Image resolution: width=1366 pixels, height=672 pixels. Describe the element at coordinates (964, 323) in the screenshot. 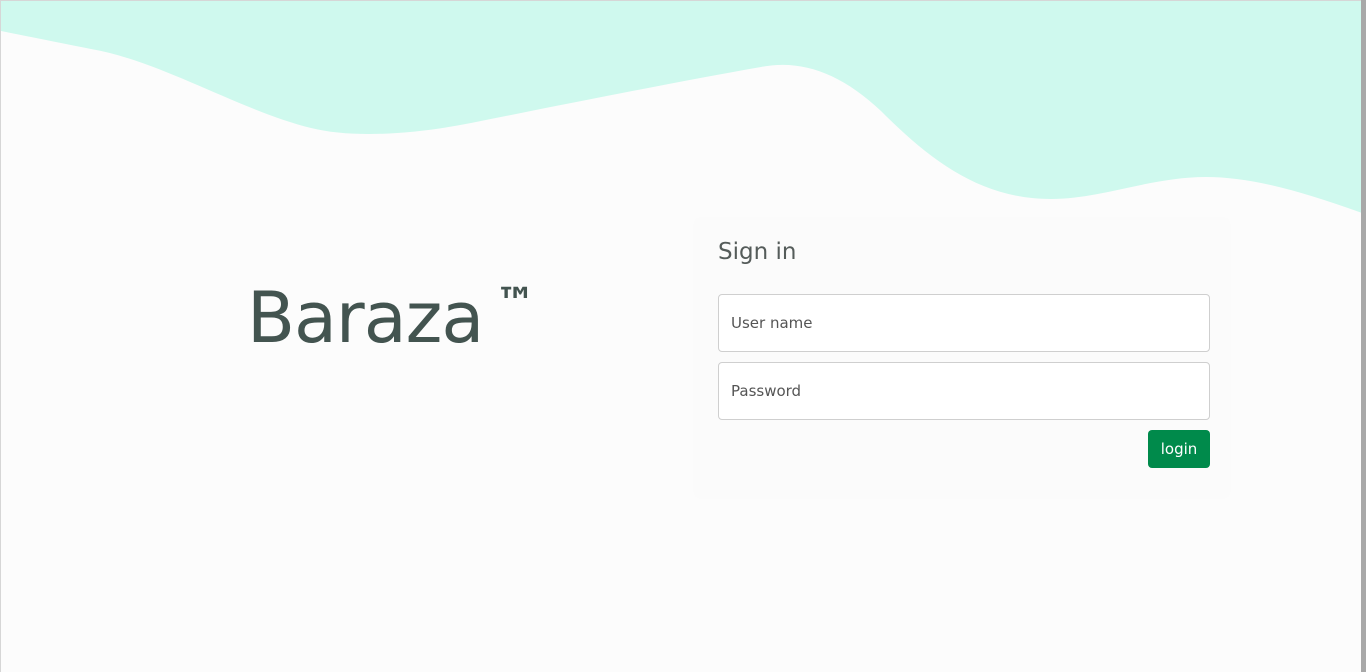

I see `username-input` at that location.